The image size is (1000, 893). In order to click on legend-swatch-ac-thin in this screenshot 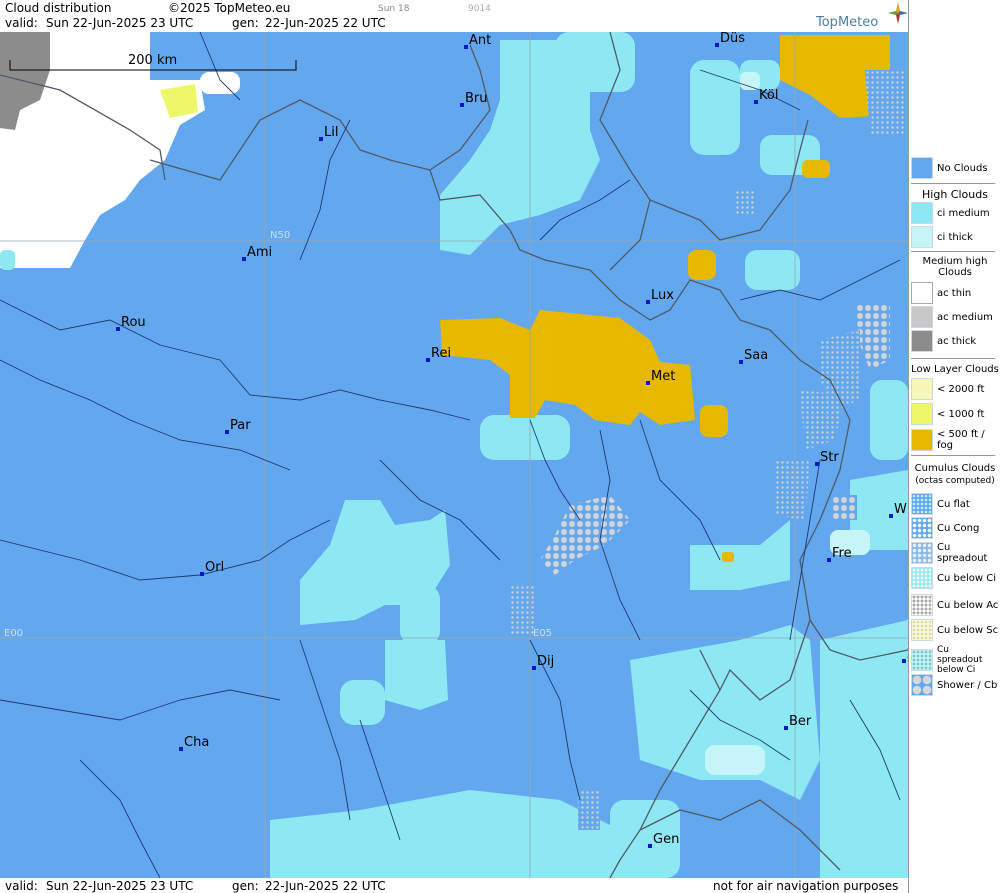, I will do `click(922, 293)`.